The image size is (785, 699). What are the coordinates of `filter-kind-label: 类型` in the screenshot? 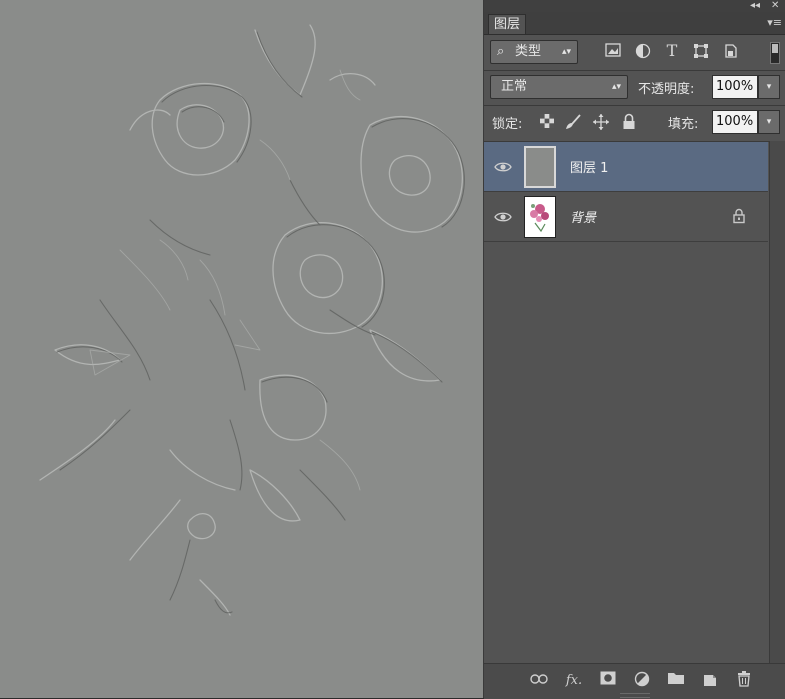 It's located at (528, 51).